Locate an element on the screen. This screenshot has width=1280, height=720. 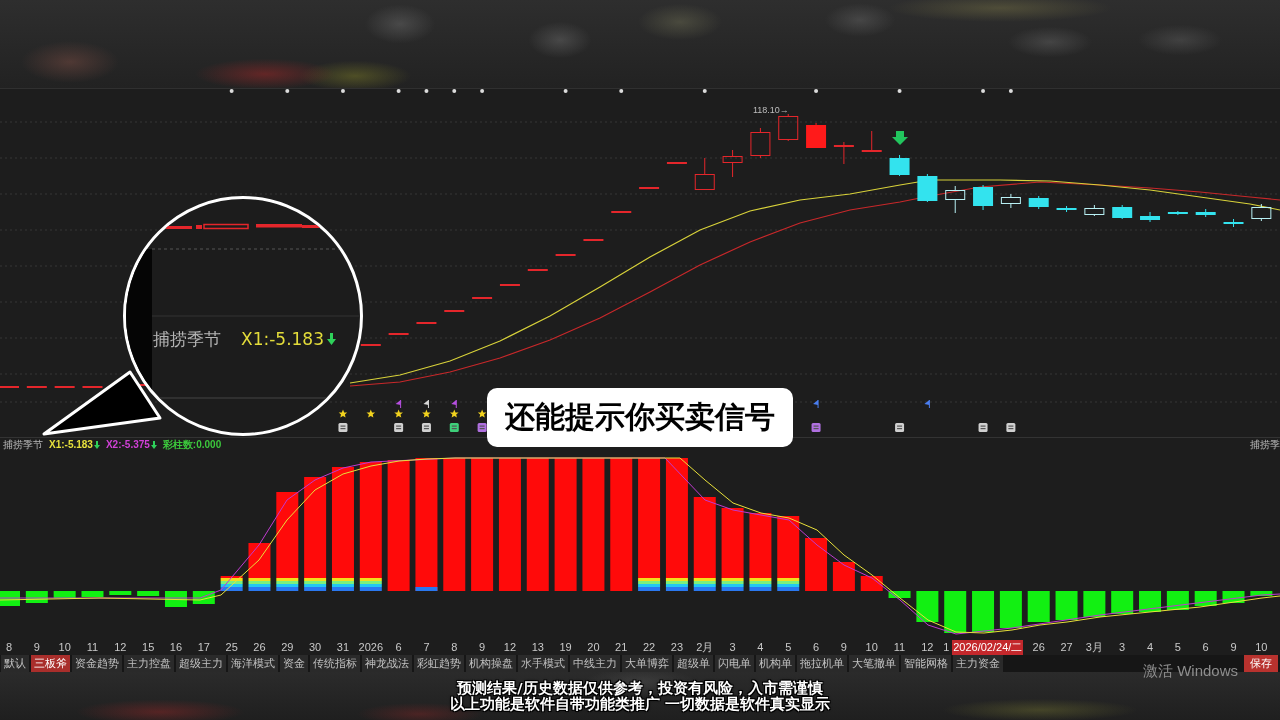
tab: 三板斧 is located at coordinates (50, 663).